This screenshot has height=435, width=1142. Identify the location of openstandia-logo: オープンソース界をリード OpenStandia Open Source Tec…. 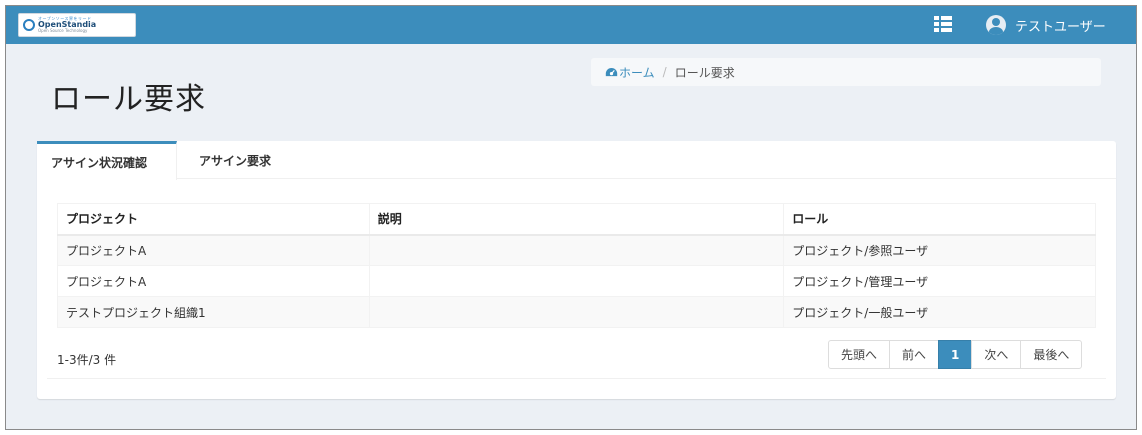
(77, 25).